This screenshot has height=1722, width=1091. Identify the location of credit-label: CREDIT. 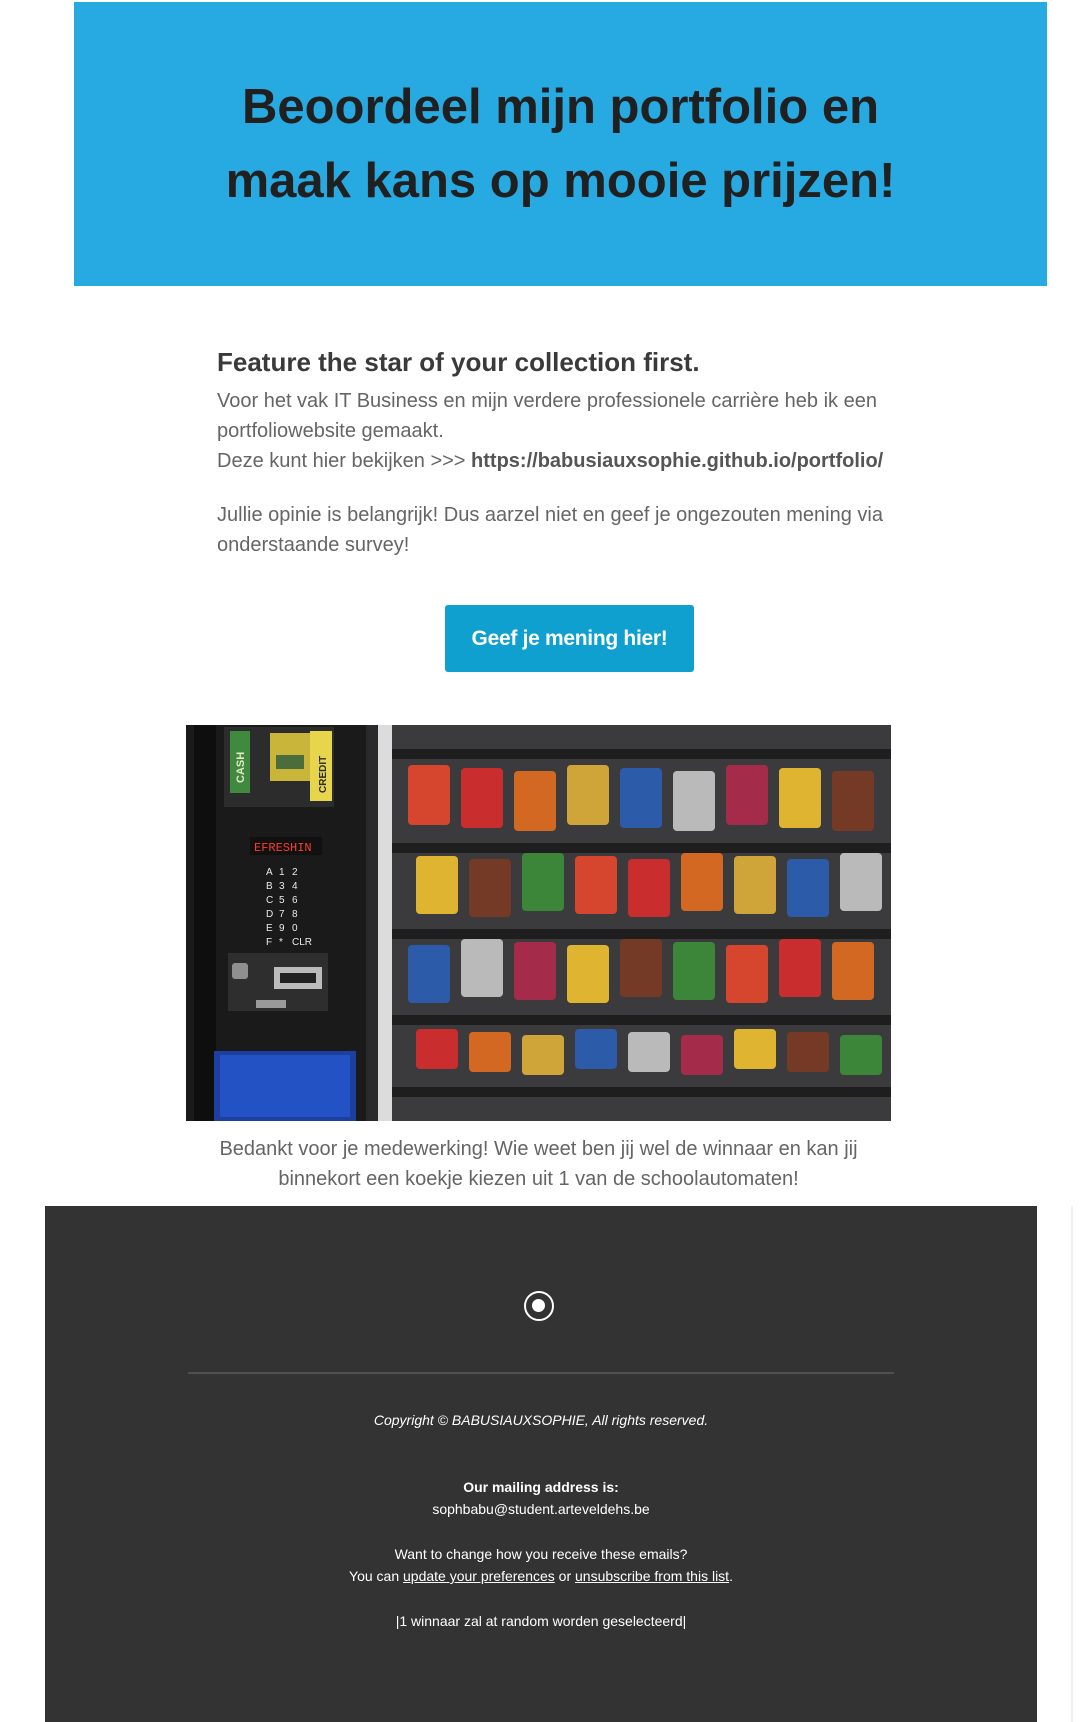
(323, 774).